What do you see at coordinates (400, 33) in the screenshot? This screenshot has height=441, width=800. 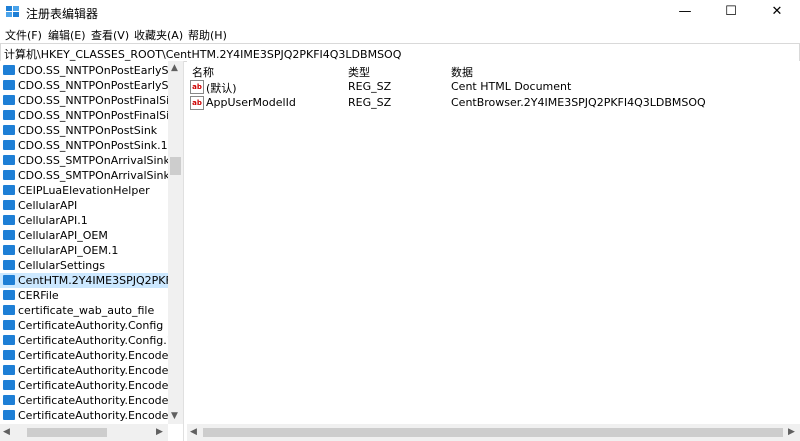 I see `menu-bar: 文件(F) 编辑(E) 查看(V) 收藏夹(A) 帮助(H)` at bounding box center [400, 33].